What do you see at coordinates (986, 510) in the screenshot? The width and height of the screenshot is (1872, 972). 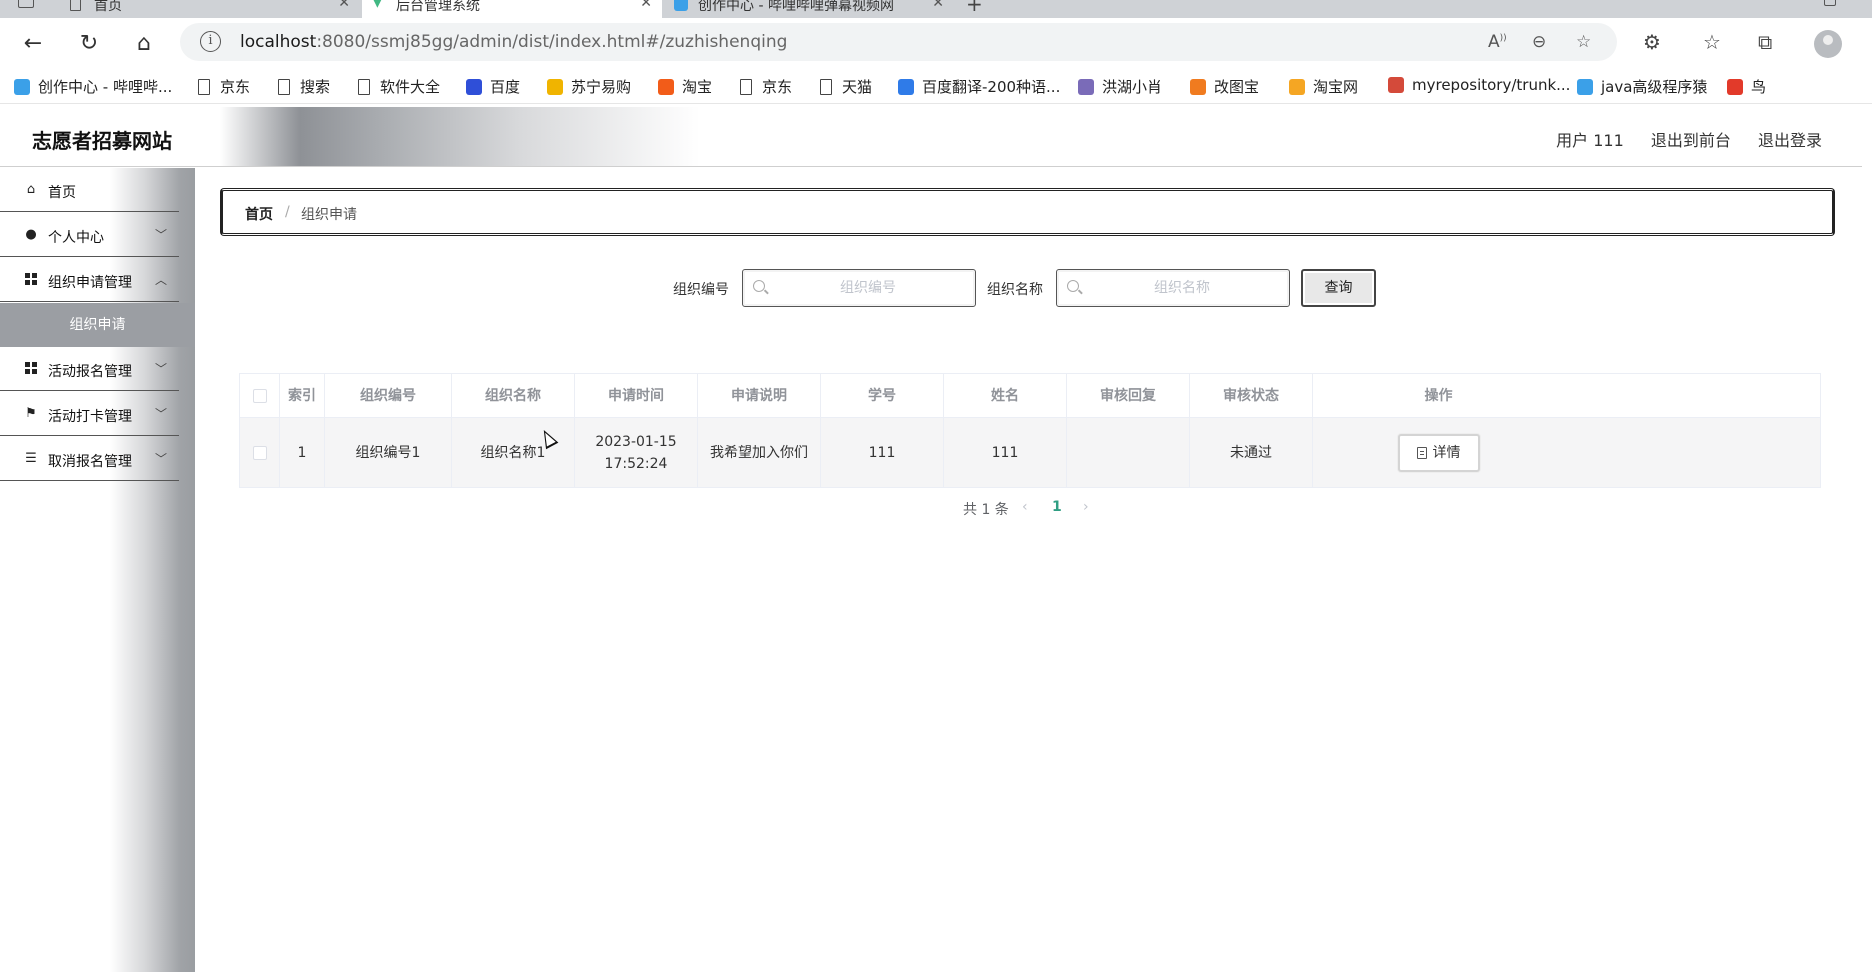 I see `pagination-total: 共 1 条` at bounding box center [986, 510].